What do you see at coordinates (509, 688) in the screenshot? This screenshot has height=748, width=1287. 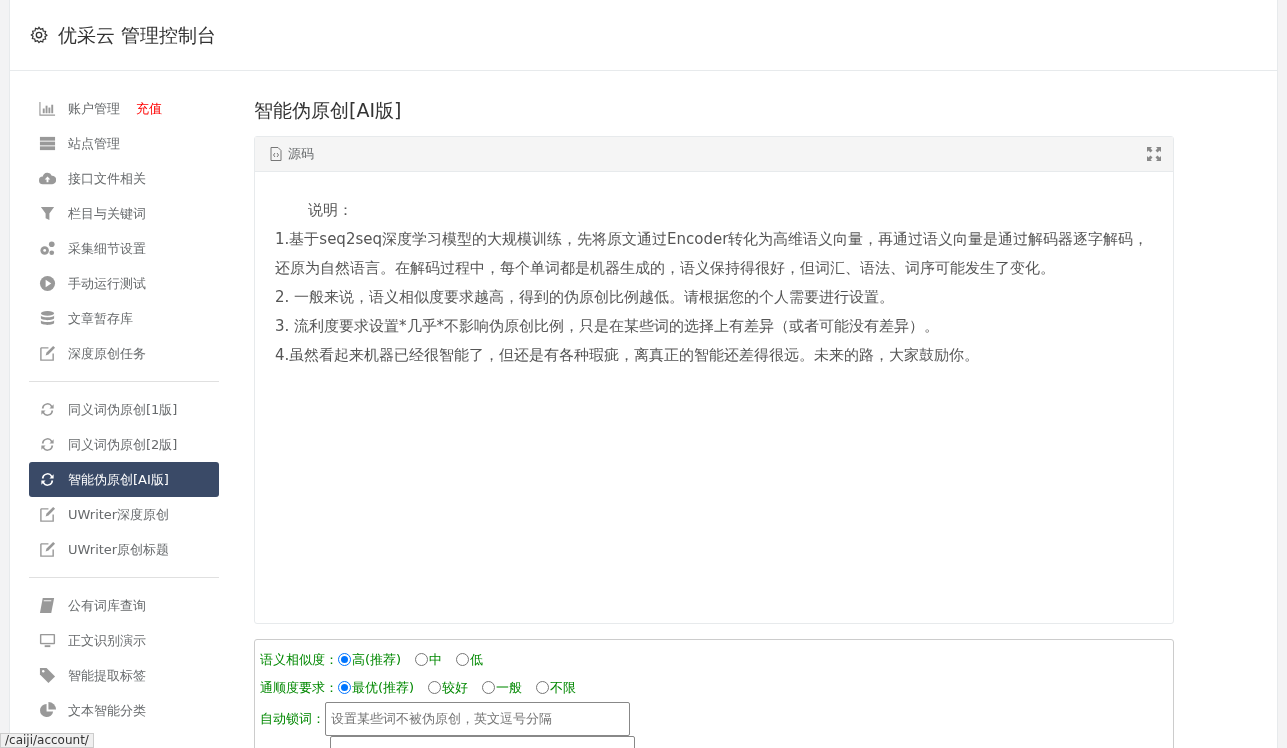 I see `option-label: 一般` at bounding box center [509, 688].